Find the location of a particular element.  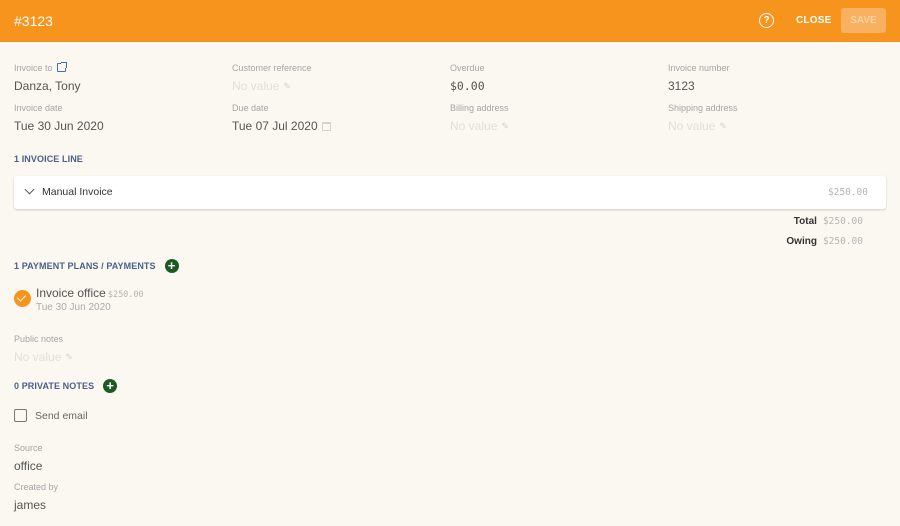

customer-reference-value: No value is located at coordinates (255, 86).